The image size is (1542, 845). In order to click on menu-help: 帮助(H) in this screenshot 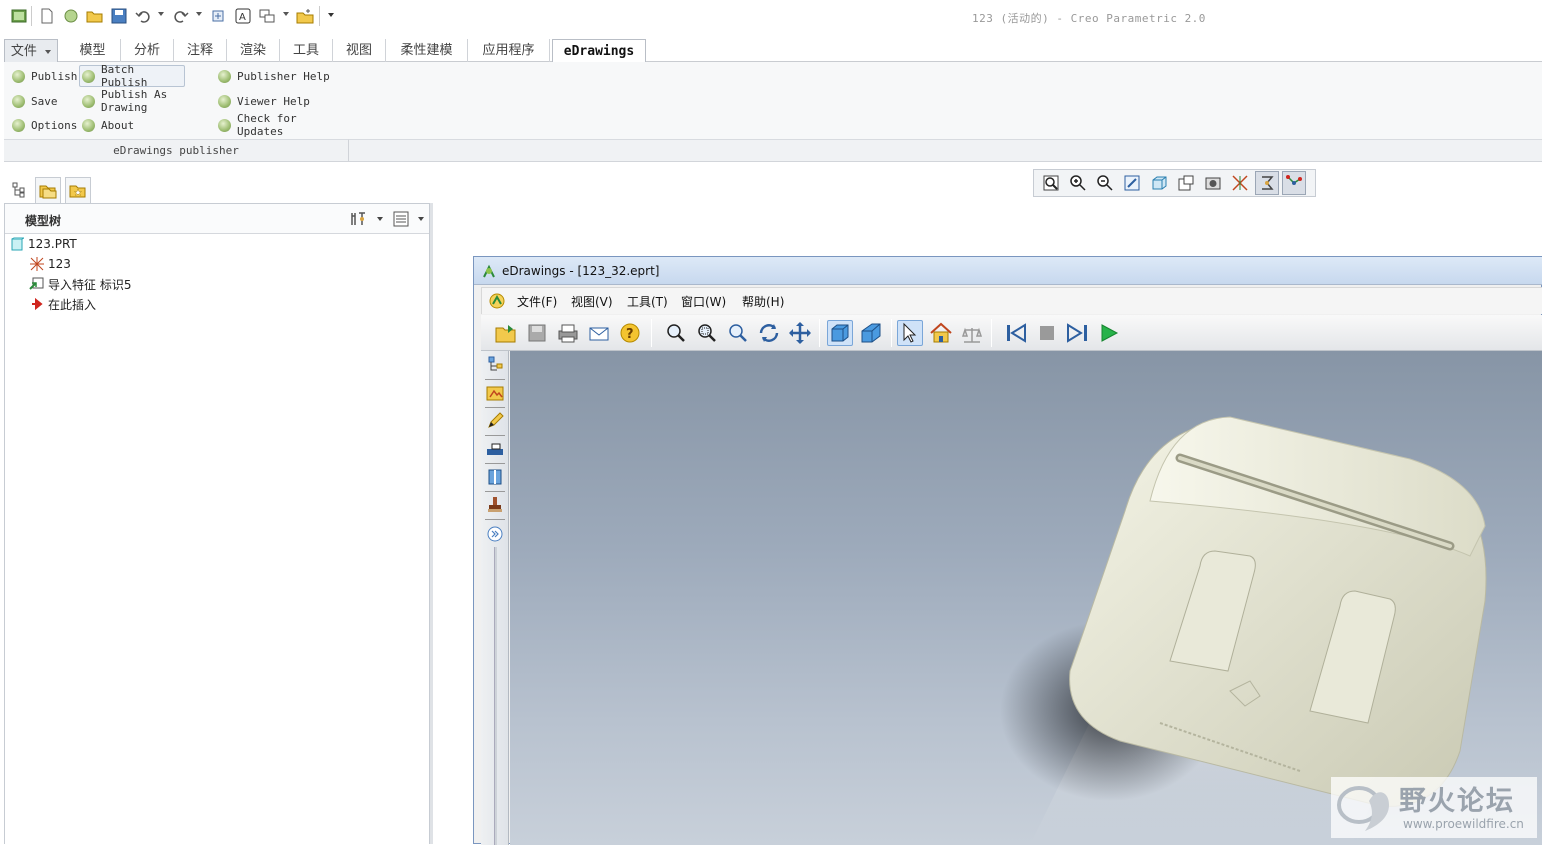, I will do `click(763, 301)`.